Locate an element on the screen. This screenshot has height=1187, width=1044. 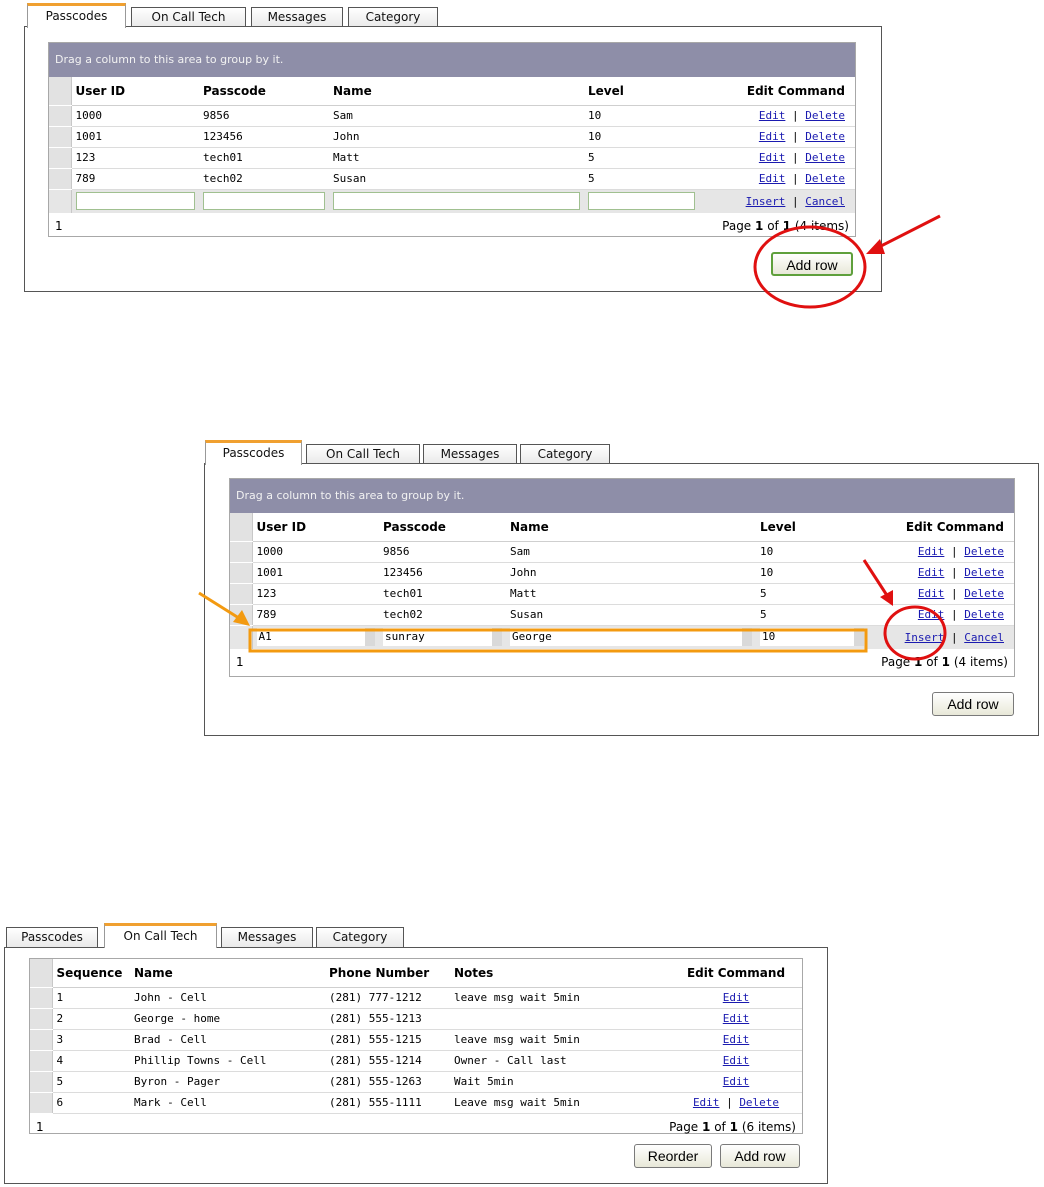
passcode-input is located at coordinates (264, 201).